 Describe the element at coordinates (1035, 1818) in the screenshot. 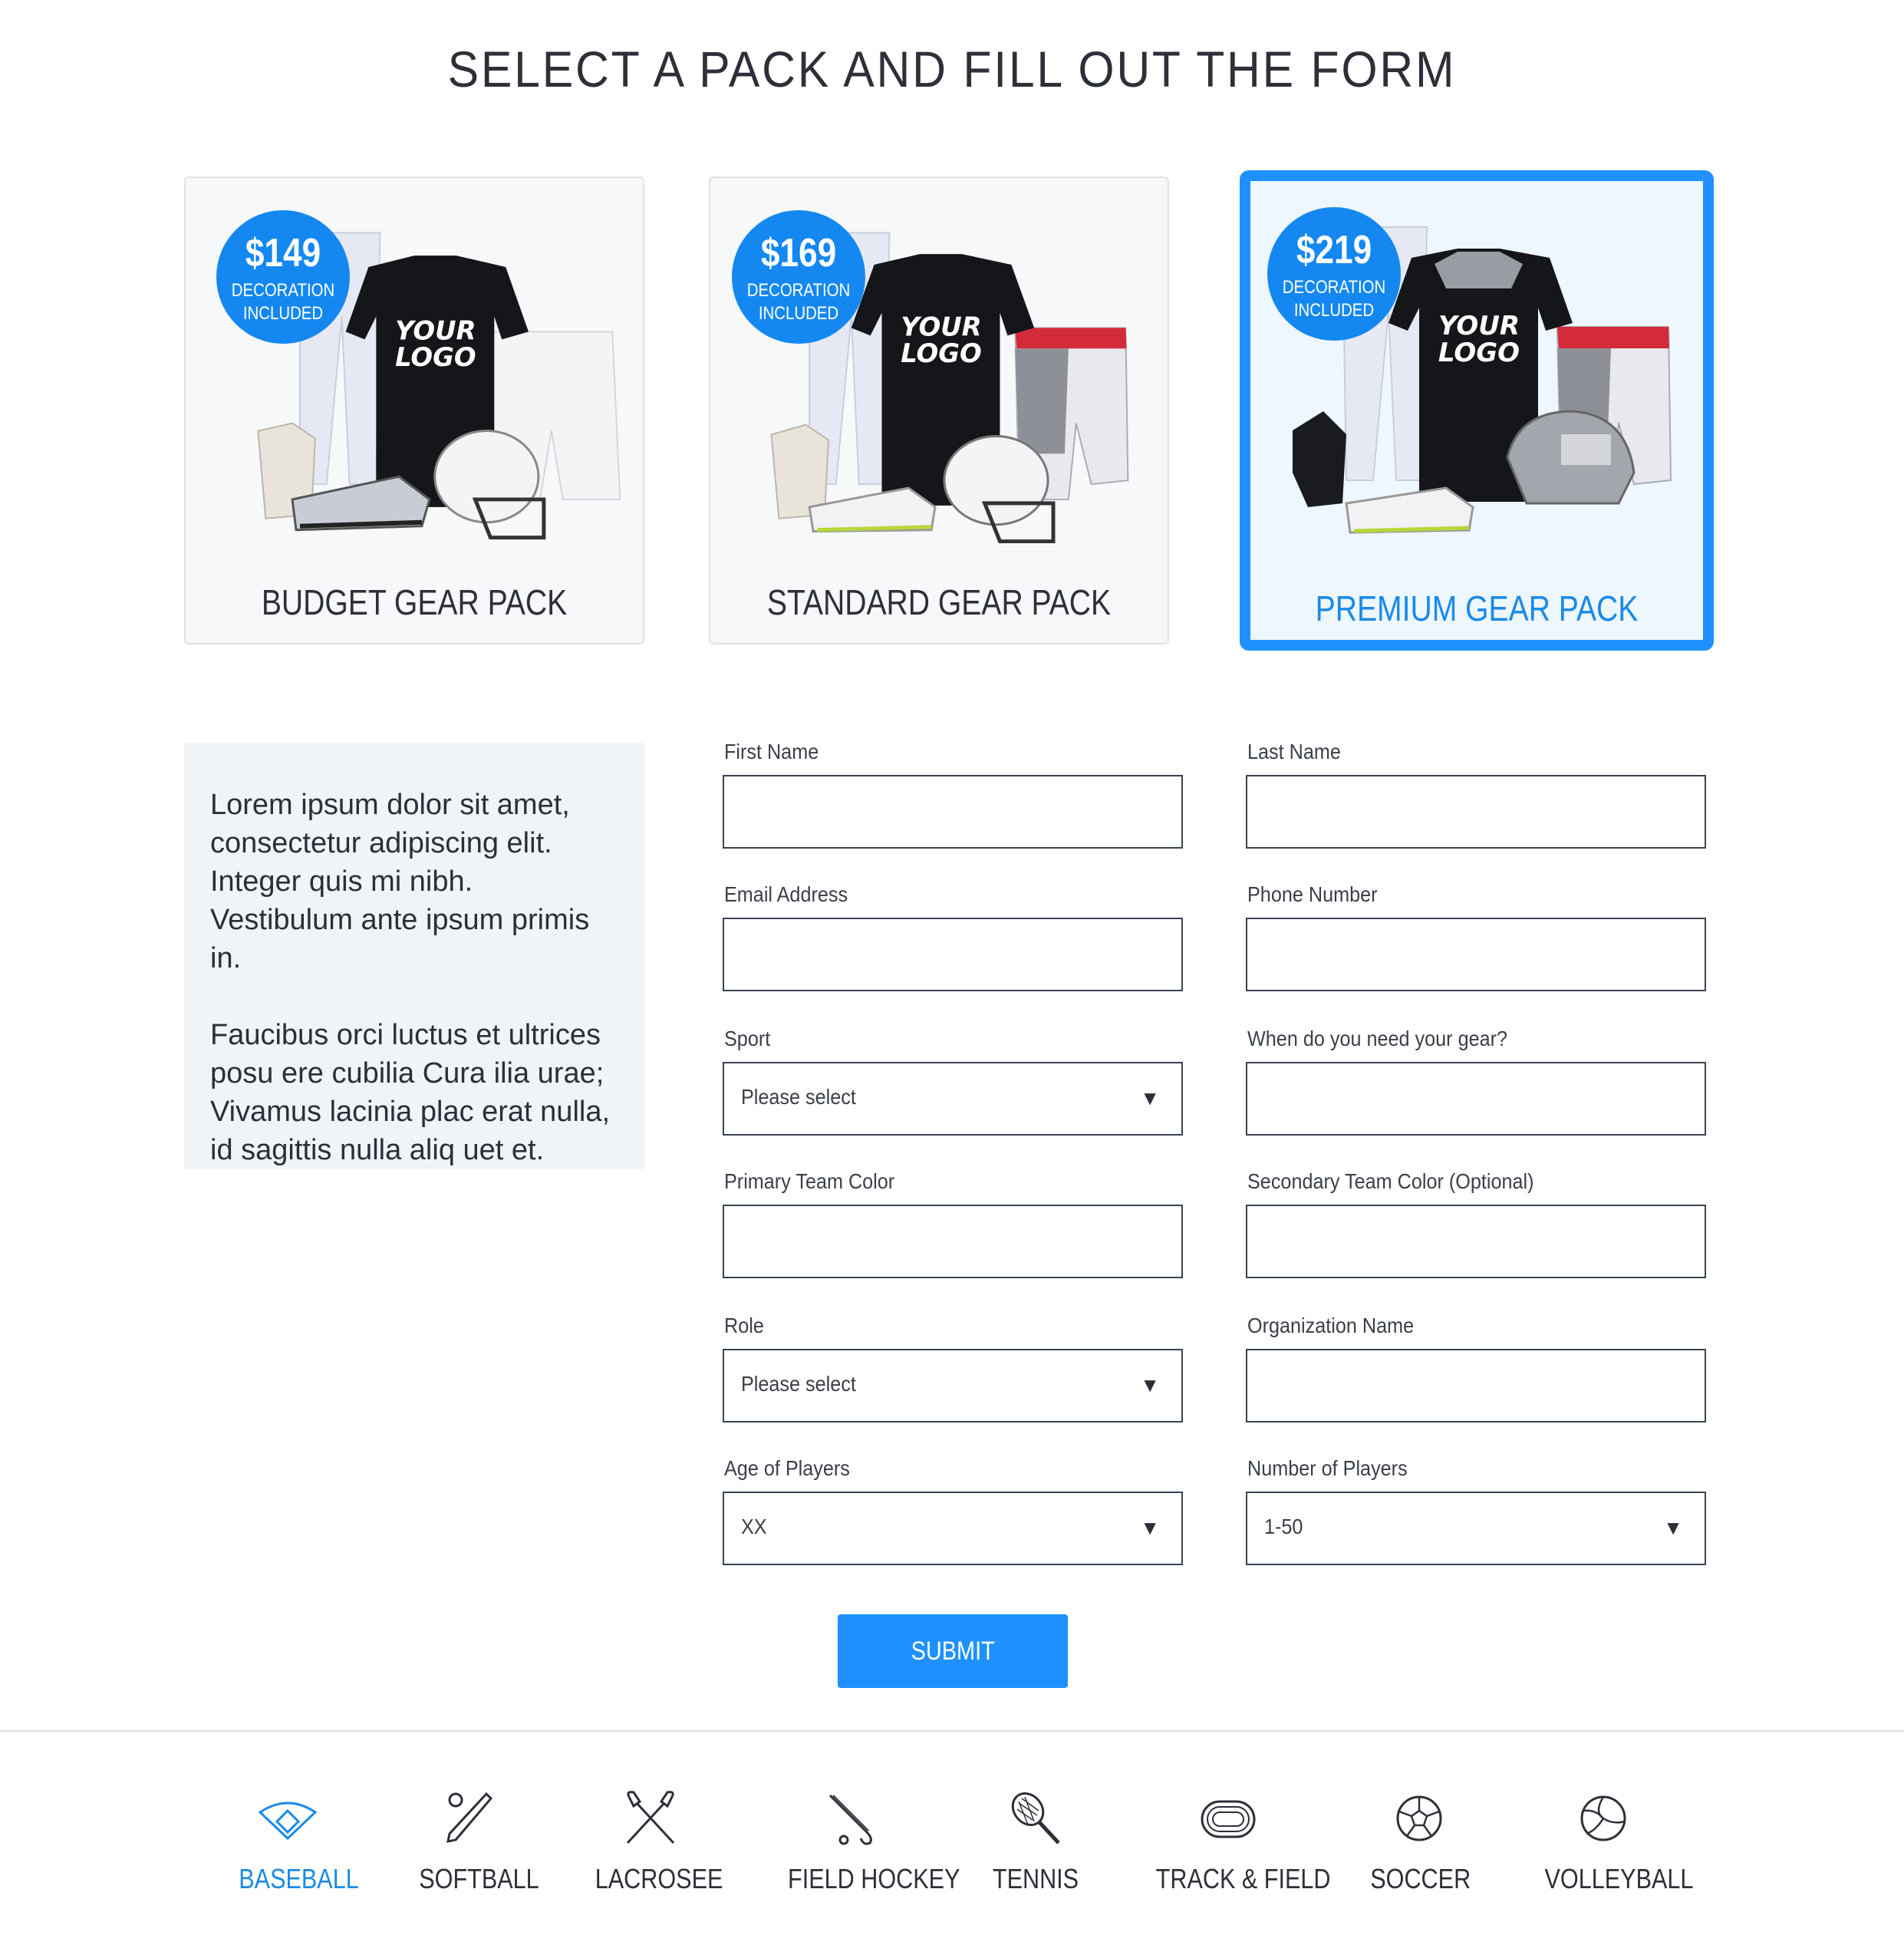

I see `tennis-racket-icon` at that location.